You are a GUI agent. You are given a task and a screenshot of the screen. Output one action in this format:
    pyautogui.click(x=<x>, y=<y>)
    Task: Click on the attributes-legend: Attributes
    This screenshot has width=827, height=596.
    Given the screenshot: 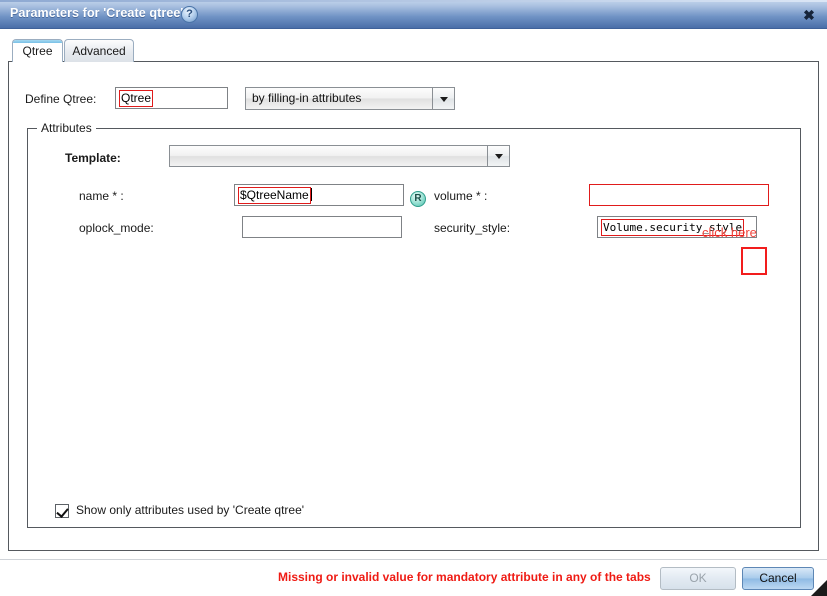 What is the action you would take?
    pyautogui.click(x=66, y=128)
    